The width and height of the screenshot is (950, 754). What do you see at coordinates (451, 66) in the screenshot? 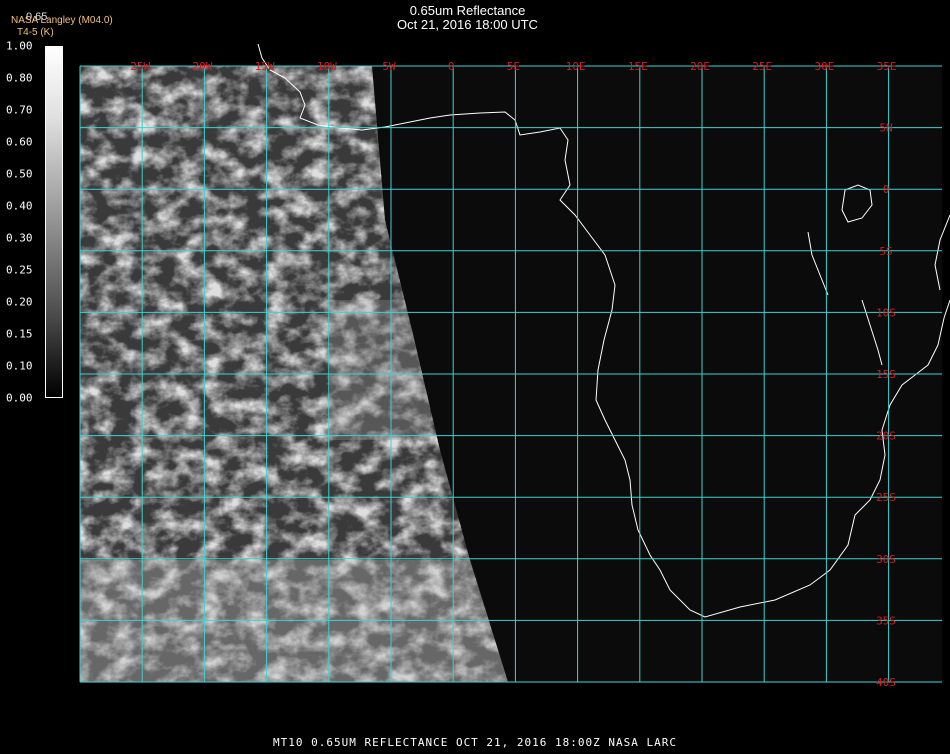
I see `longitude-label: 0` at bounding box center [451, 66].